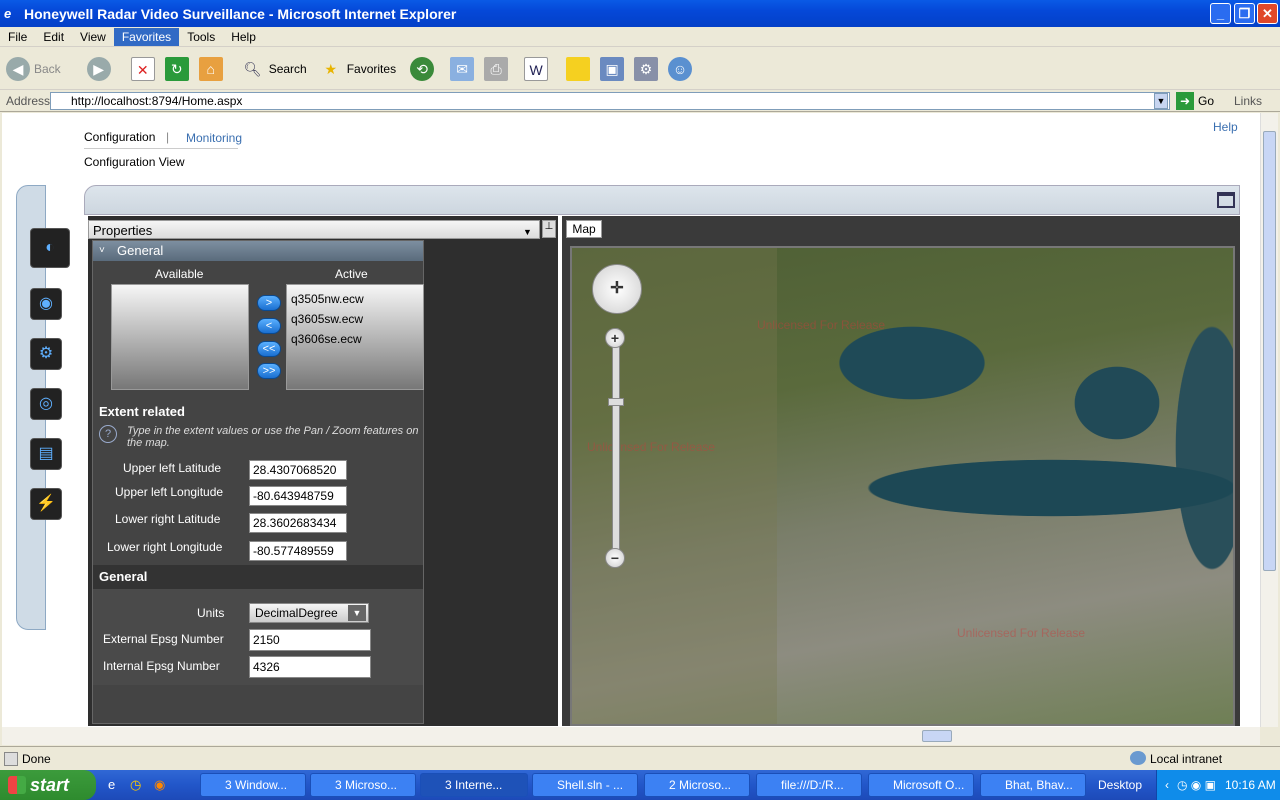  What do you see at coordinates (258, 251) in the screenshot?
I see `general-section-header: ˅ General` at bounding box center [258, 251].